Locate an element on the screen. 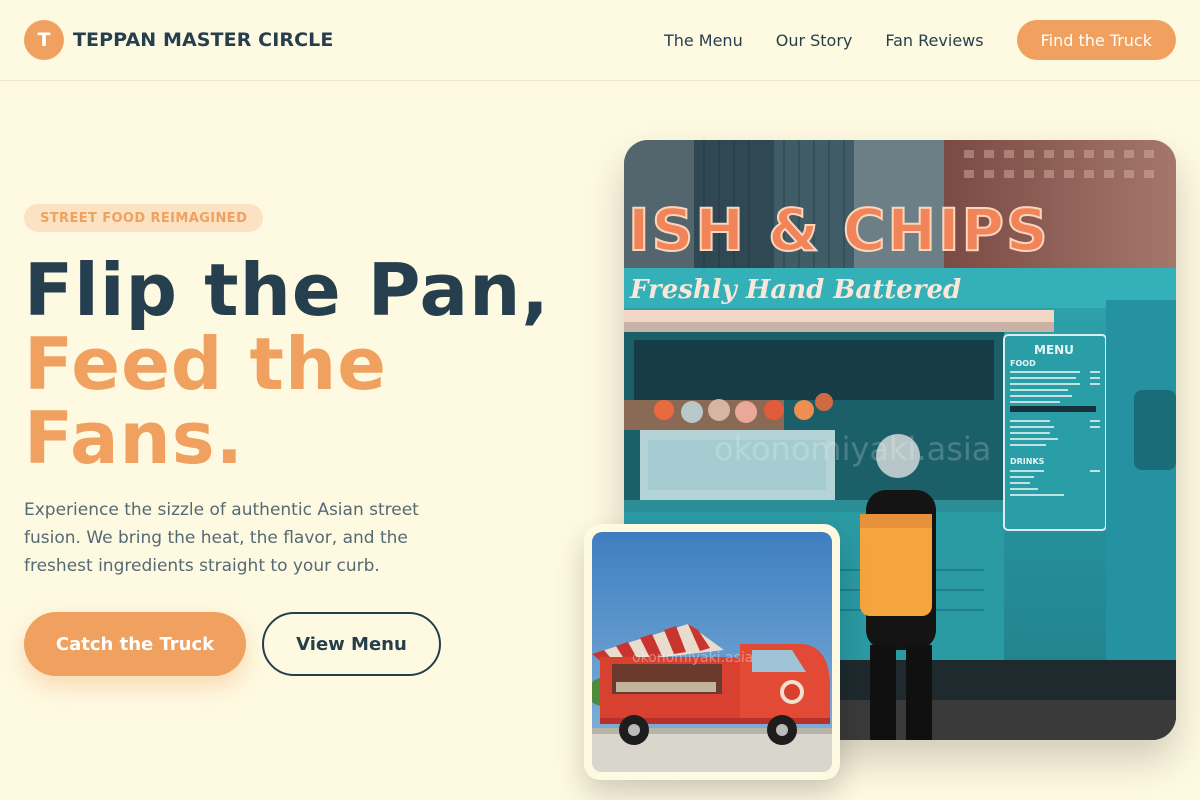 The height and width of the screenshot is (800, 1200). vintage-van-photo: okonomiyaki.asia is located at coordinates (712, 652).